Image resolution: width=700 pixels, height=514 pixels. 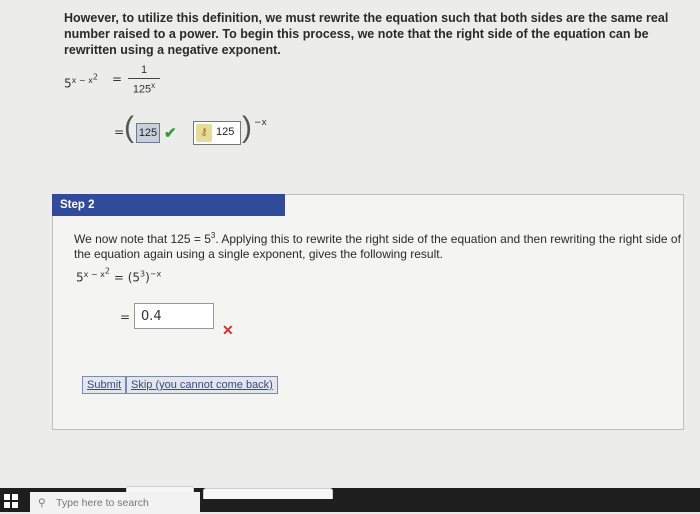 I want to click on fraction: 1 125x, so click(x=144, y=80).